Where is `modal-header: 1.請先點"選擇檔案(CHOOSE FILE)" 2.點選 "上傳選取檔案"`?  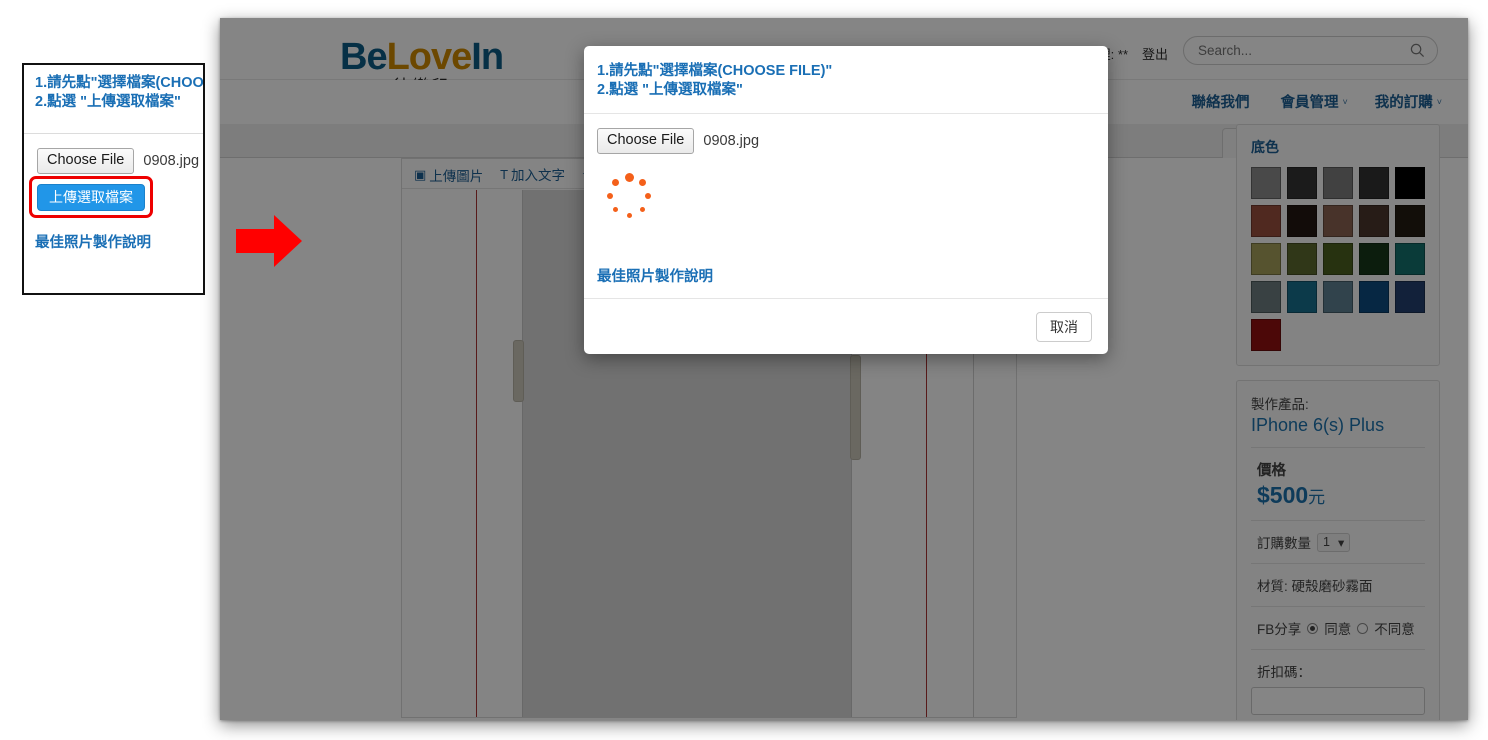
modal-header: 1.請先點"選擇檔案(CHOOSE FILE)" 2.點選 "上傳選取檔案" is located at coordinates (846, 80).